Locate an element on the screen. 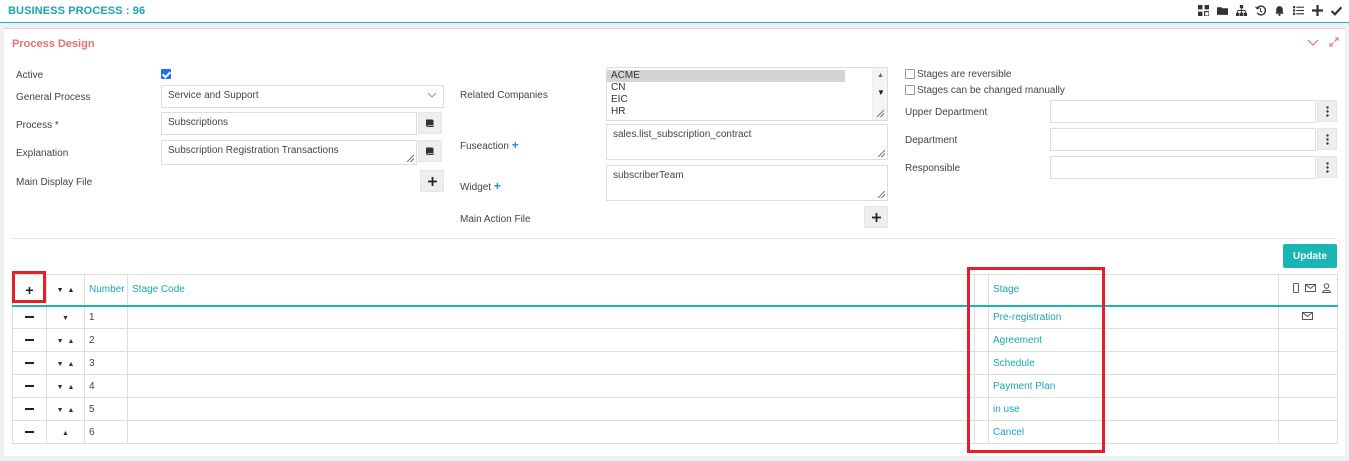 Image resolution: width=1349 pixels, height=461 pixels. active-label: Active is located at coordinates (30, 75).